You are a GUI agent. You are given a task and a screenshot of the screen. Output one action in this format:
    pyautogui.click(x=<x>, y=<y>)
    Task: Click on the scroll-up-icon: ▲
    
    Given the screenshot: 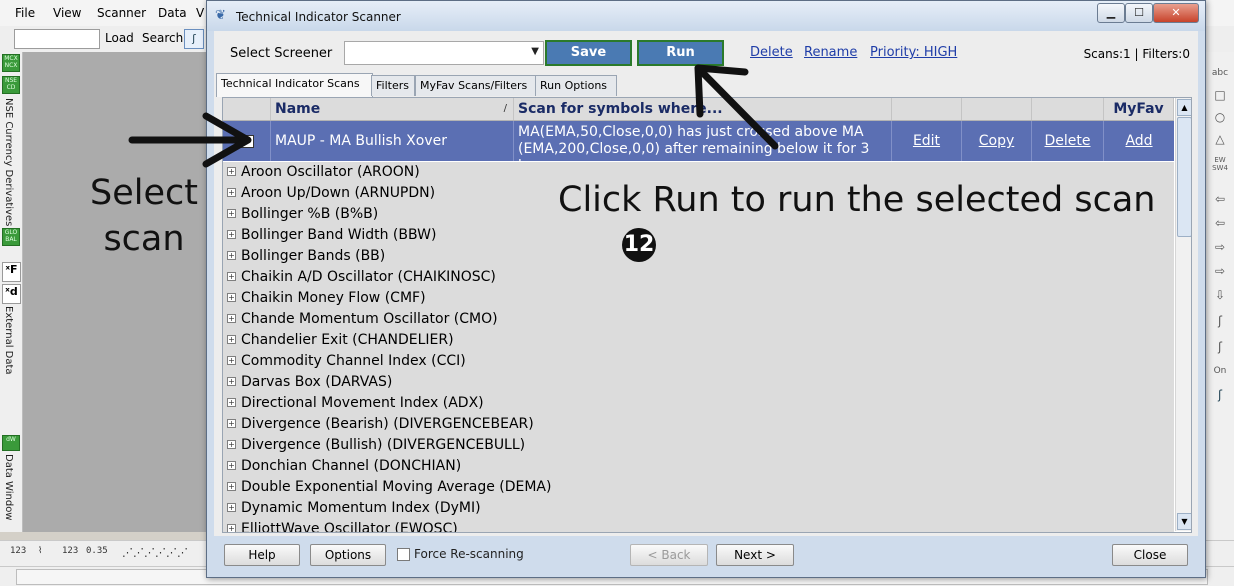 What is the action you would take?
    pyautogui.click(x=1184, y=107)
    